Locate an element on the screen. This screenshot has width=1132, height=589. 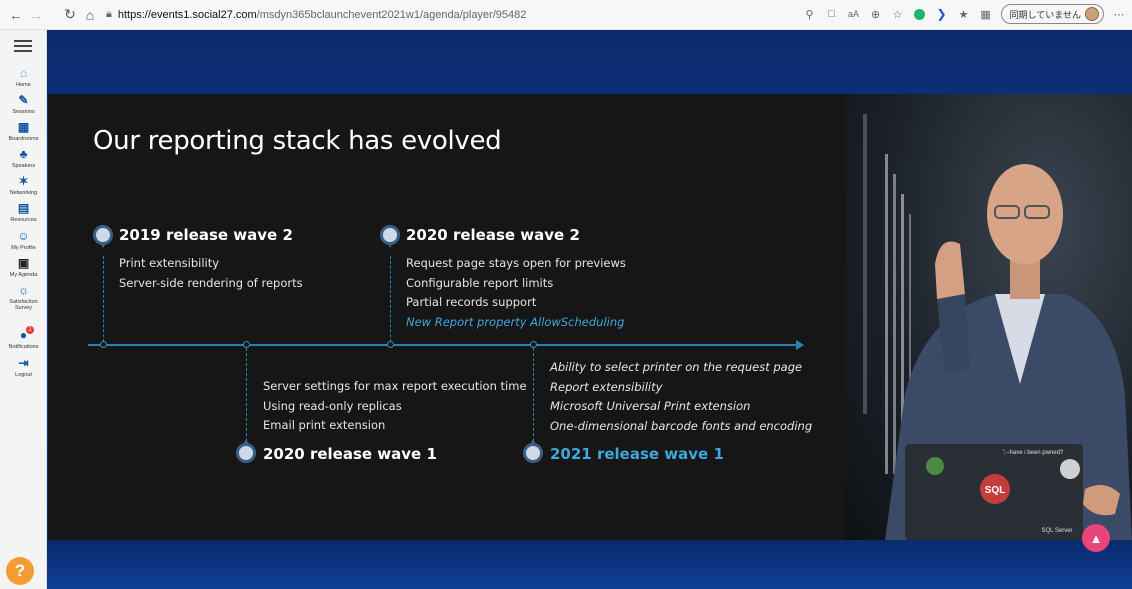
feature-item: Partial records support is located at coordinates (471, 302).